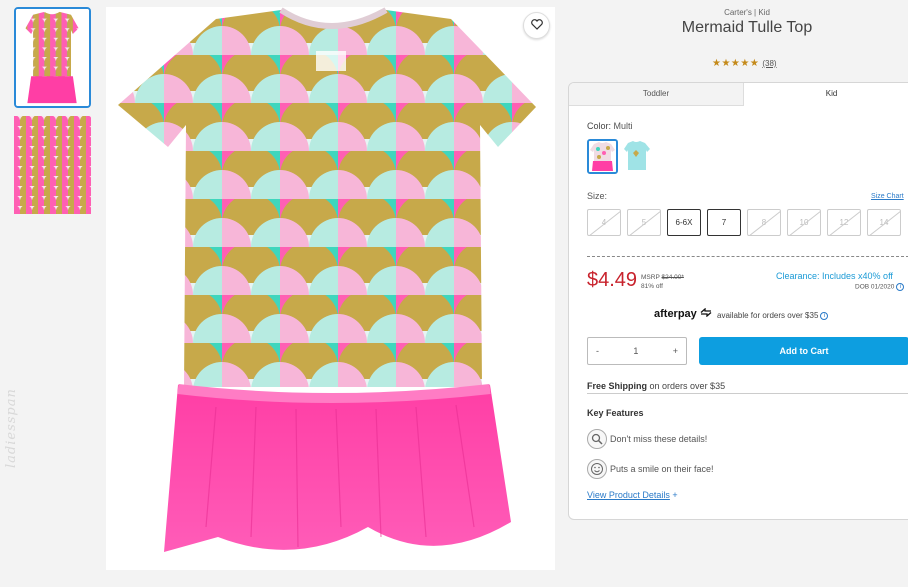  What do you see at coordinates (826, 94) in the screenshot?
I see `tab-kid: Kid` at bounding box center [826, 94].